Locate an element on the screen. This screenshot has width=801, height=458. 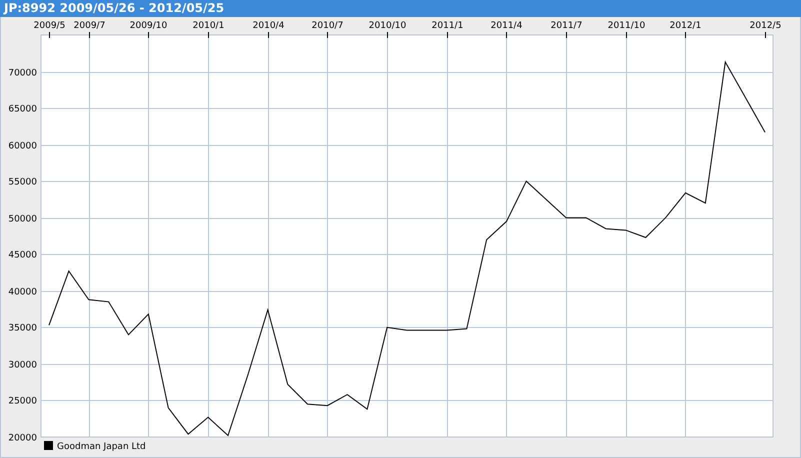
x-tick-label: 2009/5 is located at coordinates (50, 26).